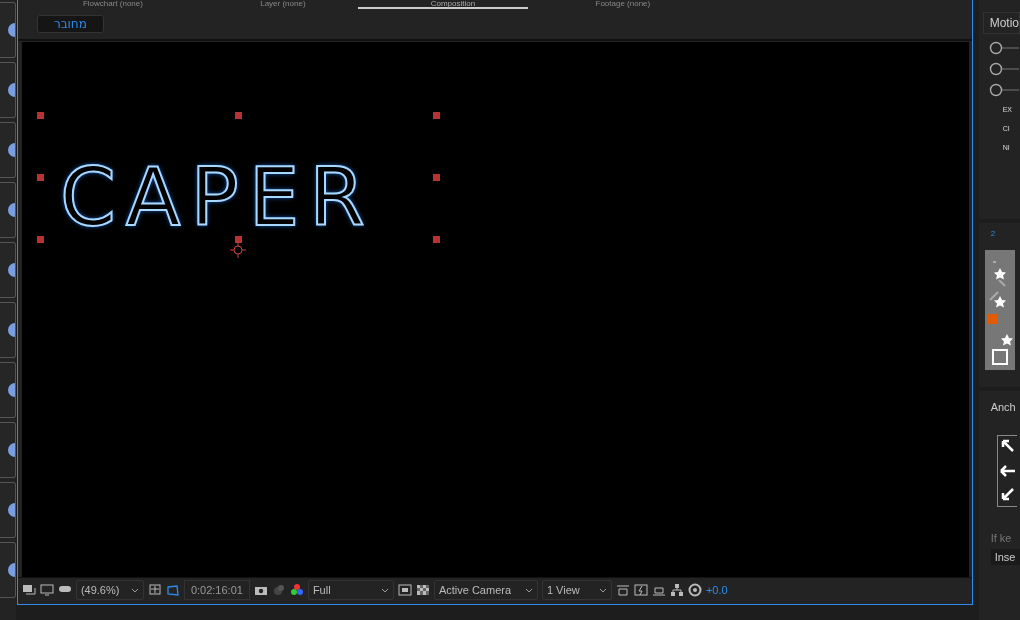 Image resolution: width=1020 pixels, height=620 pixels. What do you see at coordinates (442, 4) in the screenshot?
I see `panel-tab: Composition` at bounding box center [442, 4].